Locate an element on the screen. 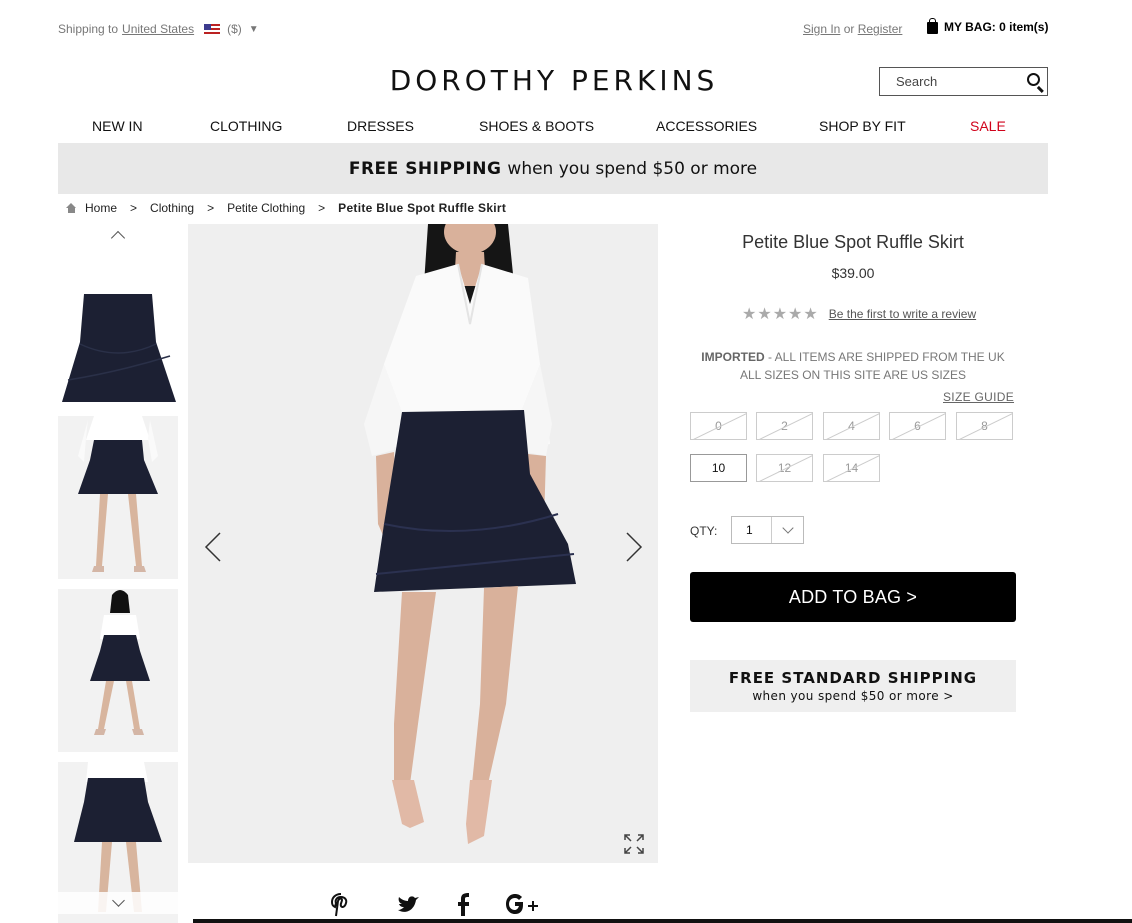  facebook-icon is located at coordinates (463, 905).